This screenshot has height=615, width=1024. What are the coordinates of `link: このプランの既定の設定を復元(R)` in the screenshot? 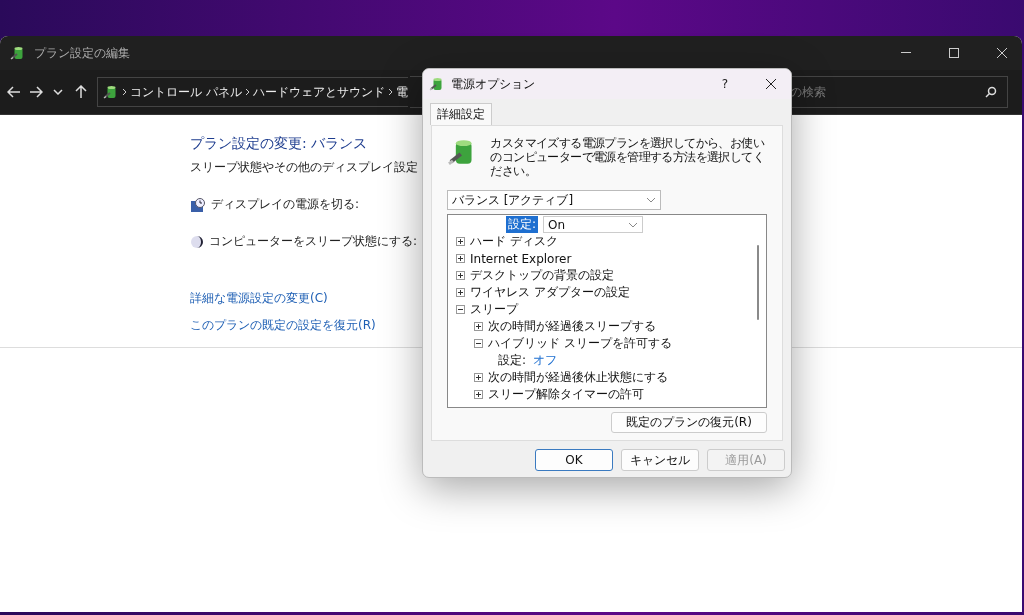 It's located at (283, 325).